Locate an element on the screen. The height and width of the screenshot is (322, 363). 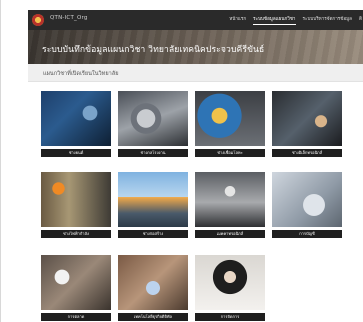
college-logo-icon is located at coordinates (38, 20).